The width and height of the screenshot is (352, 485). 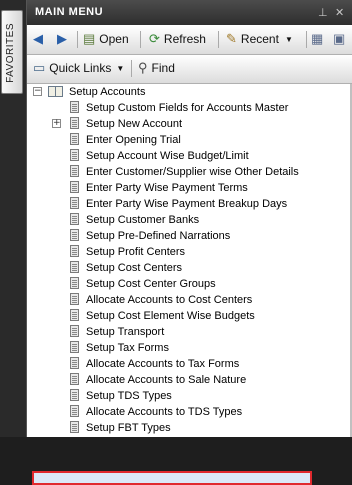 I want to click on forward-button: ▶, so click(x=64, y=39).